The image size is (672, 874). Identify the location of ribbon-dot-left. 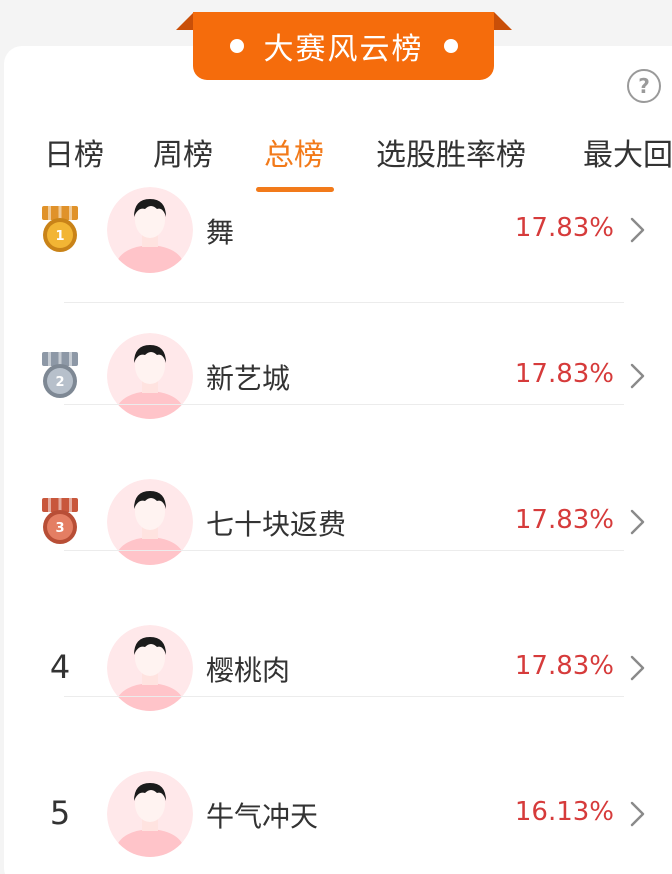
(236, 46).